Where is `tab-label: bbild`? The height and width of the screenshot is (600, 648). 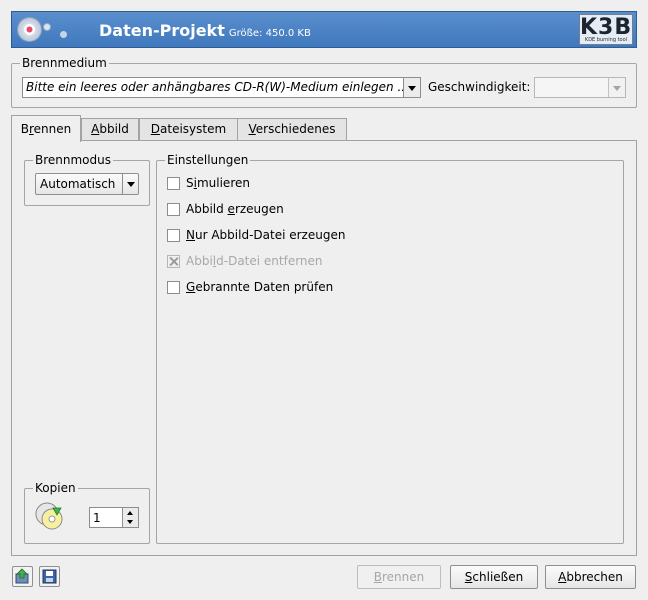 tab-label: bbild is located at coordinates (114, 129).